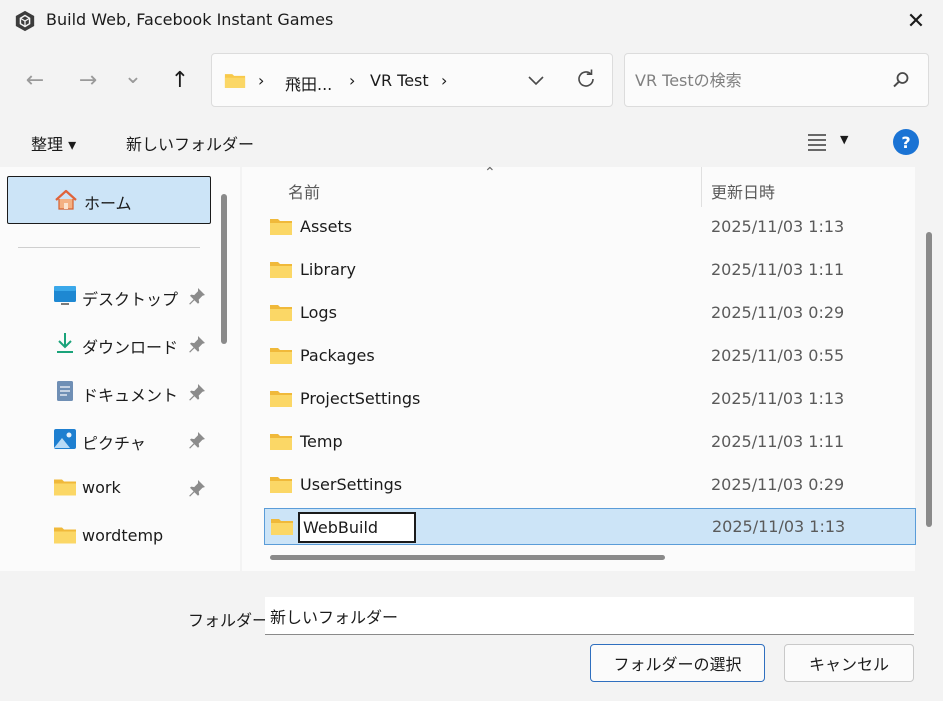 The image size is (943, 701). What do you see at coordinates (590, 313) in the screenshot?
I see `file-row: Logs 2025/11/03 0:29` at bounding box center [590, 313].